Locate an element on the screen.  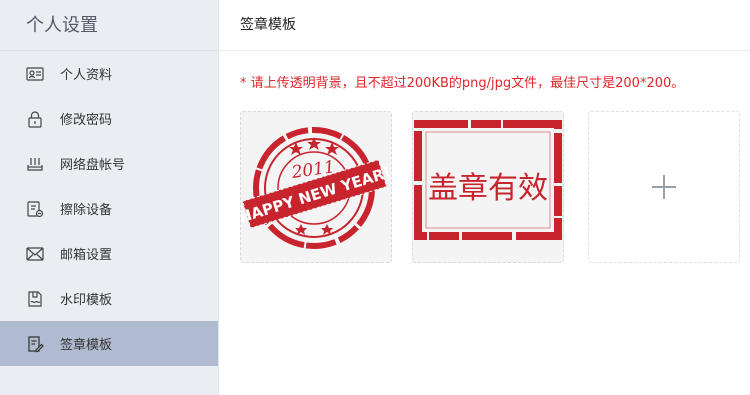
lock-icon is located at coordinates (35, 119).